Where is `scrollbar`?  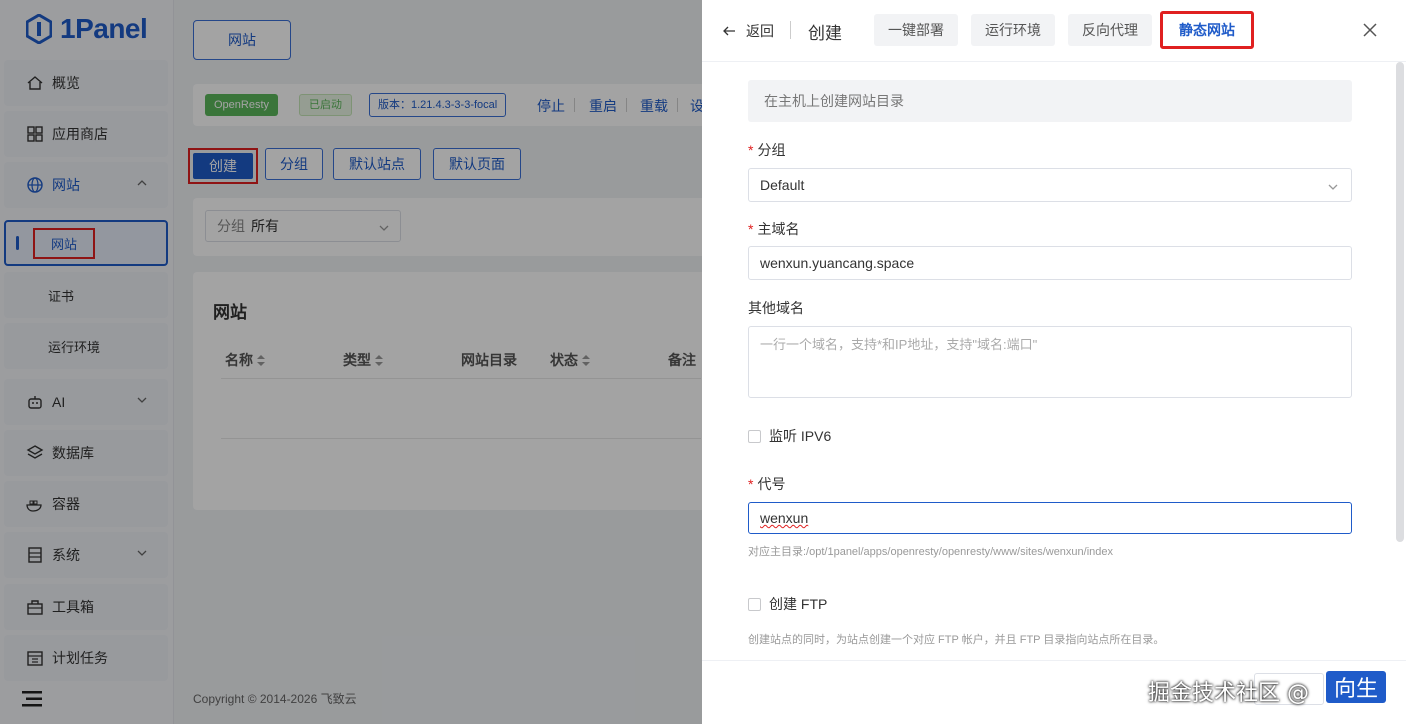 scrollbar is located at coordinates (1400, 302).